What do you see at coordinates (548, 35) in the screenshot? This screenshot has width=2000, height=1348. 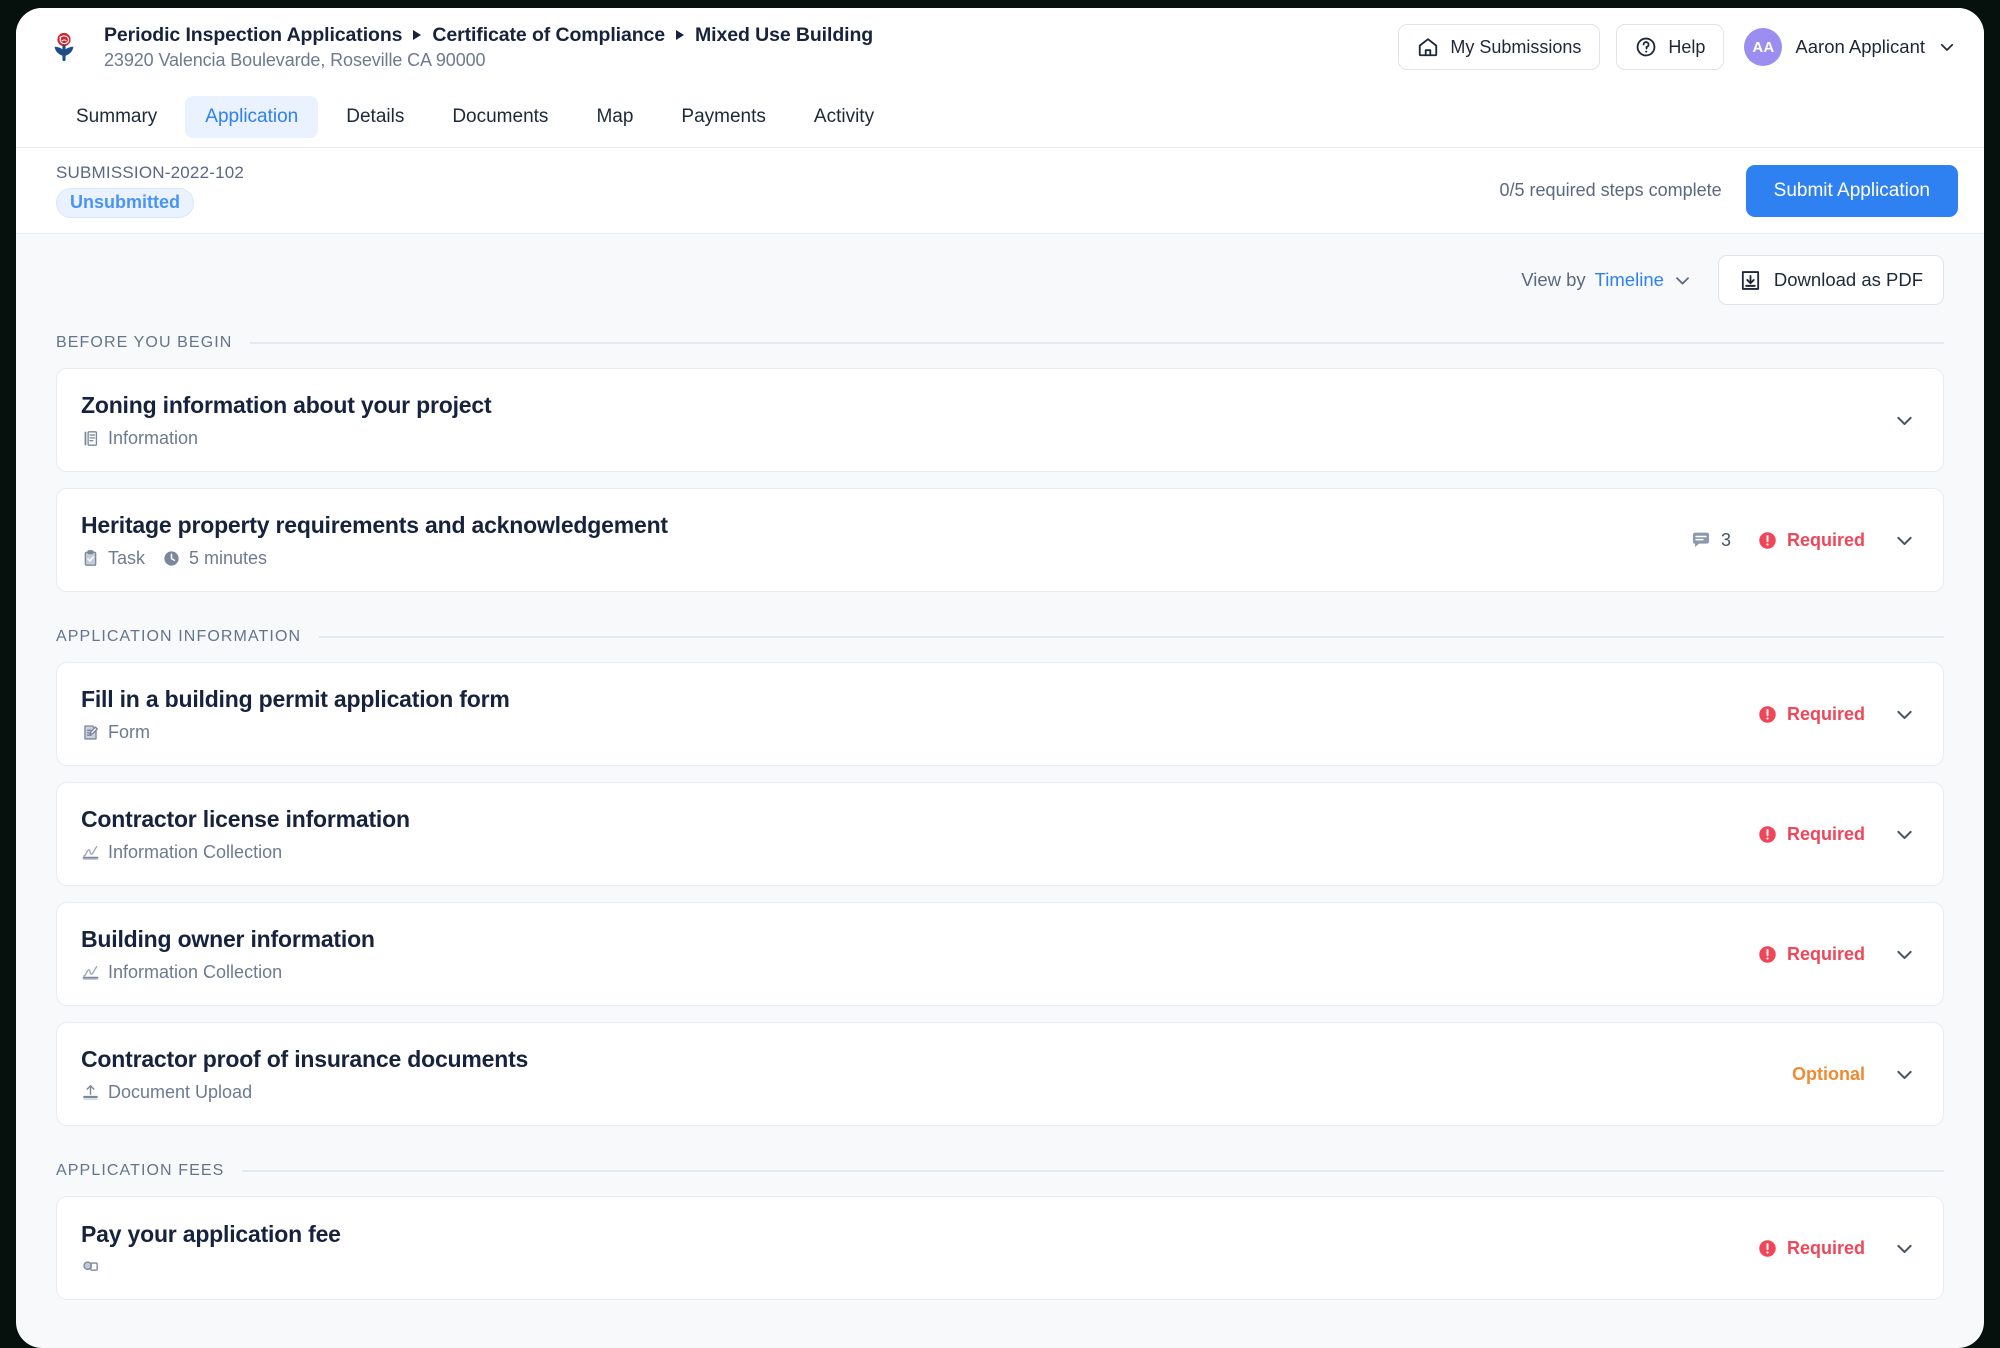 I see `breadcrumb-item-1: Certificate of Compliance` at bounding box center [548, 35].